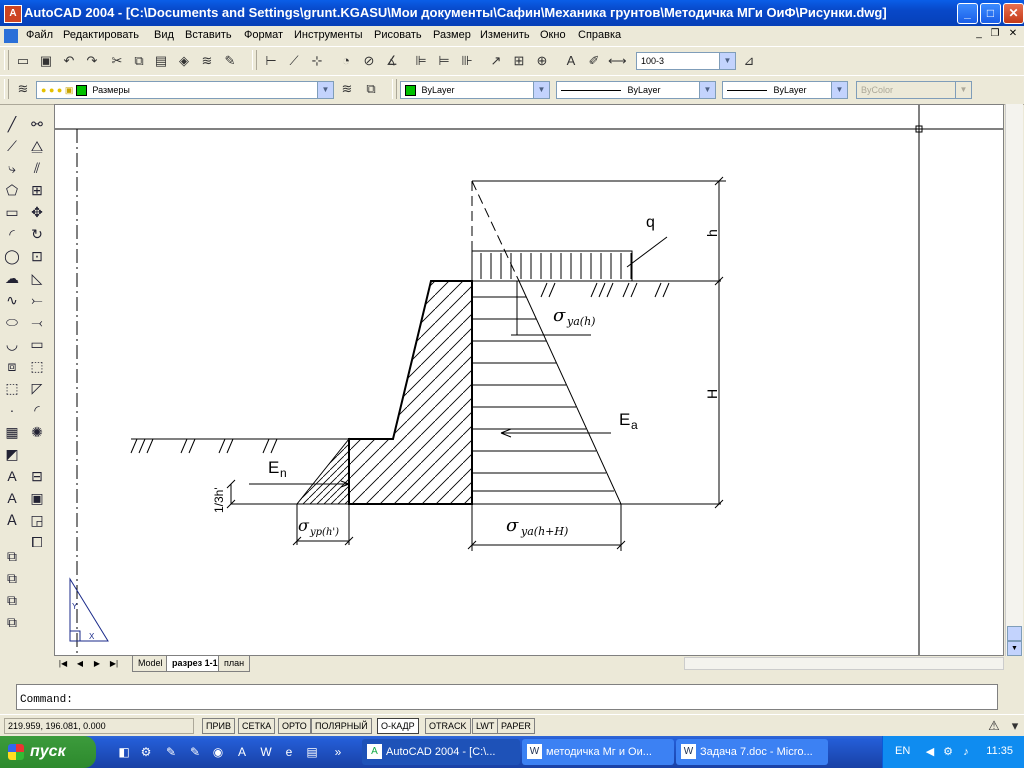 Image resolution: width=1024 pixels, height=768 pixels. What do you see at coordinates (341, 726) in the screenshot?
I see `polar-toggle: ПОЛЯРНЫЙ` at bounding box center [341, 726].